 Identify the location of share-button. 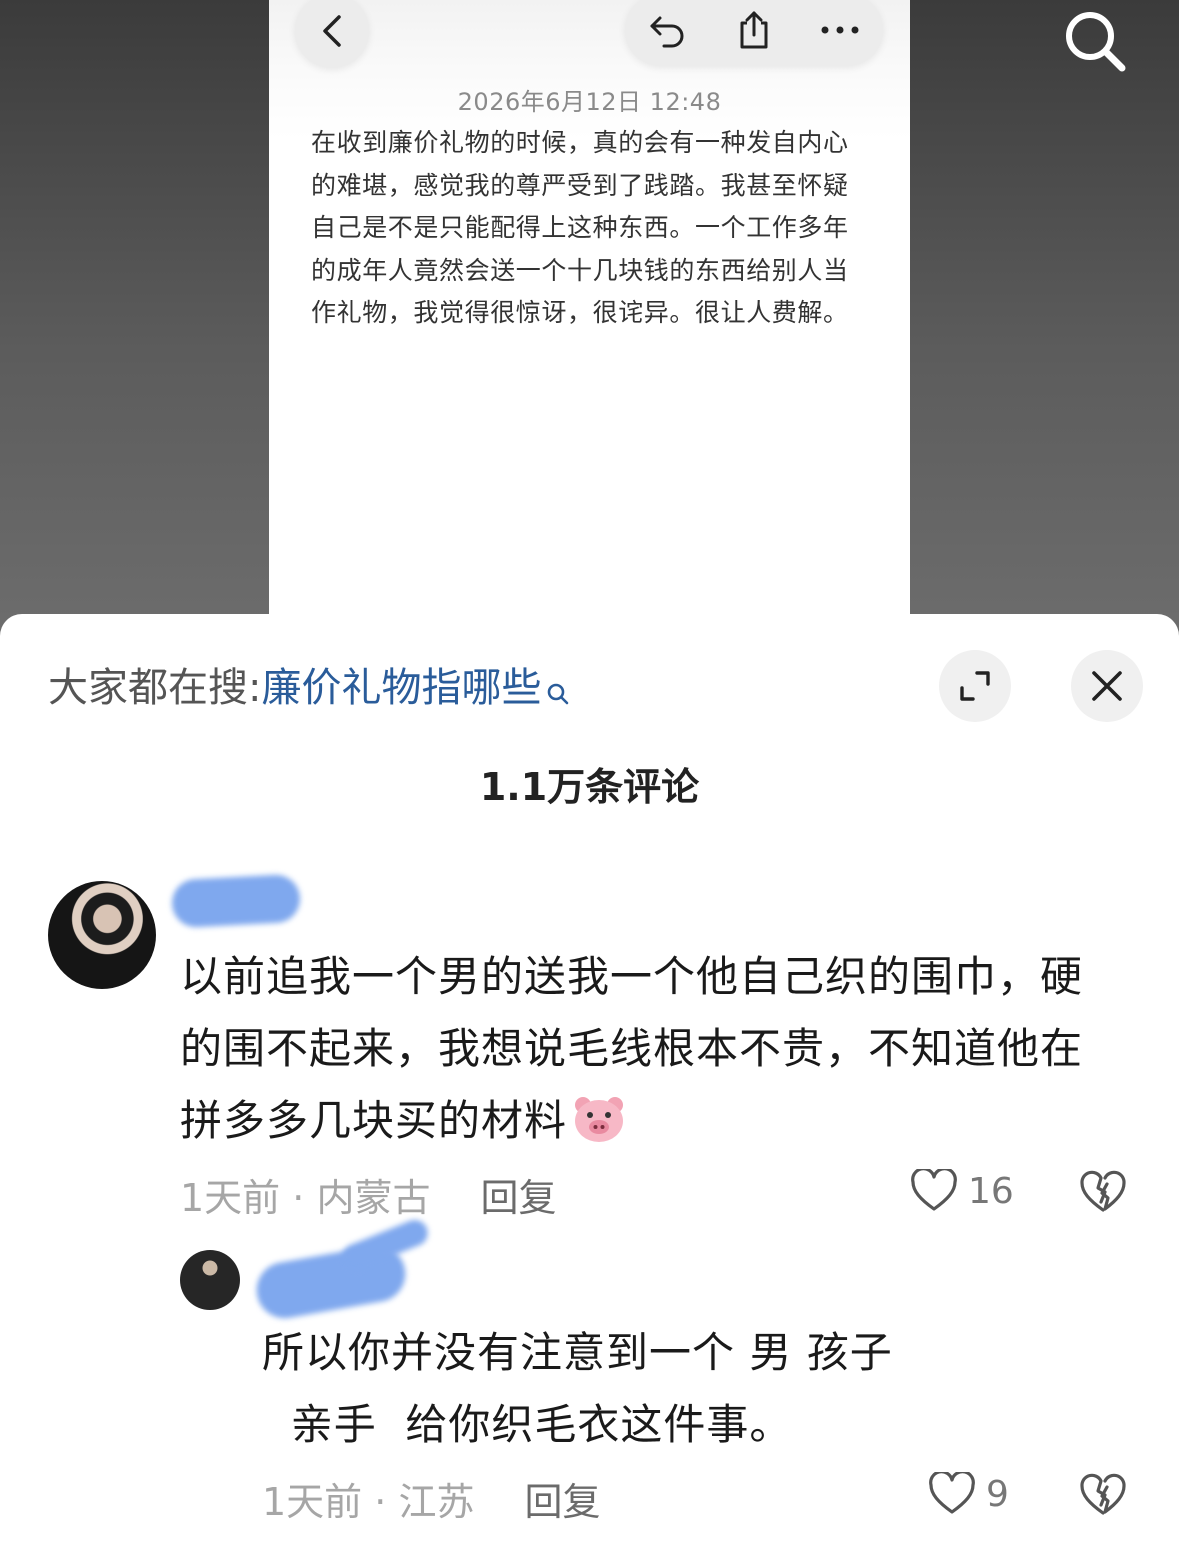
(754, 33).